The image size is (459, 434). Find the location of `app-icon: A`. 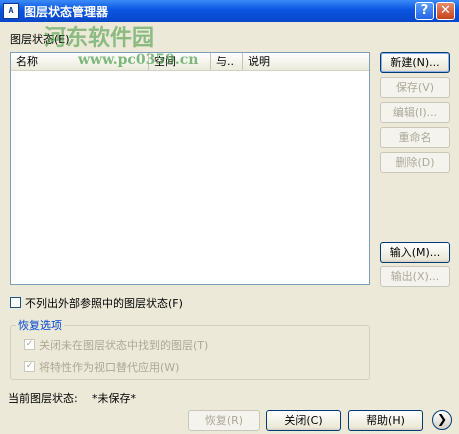

app-icon: A is located at coordinates (11, 11).